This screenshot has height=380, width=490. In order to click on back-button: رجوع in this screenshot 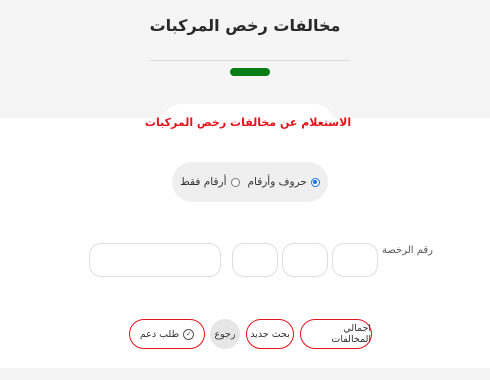, I will do `click(225, 334)`.